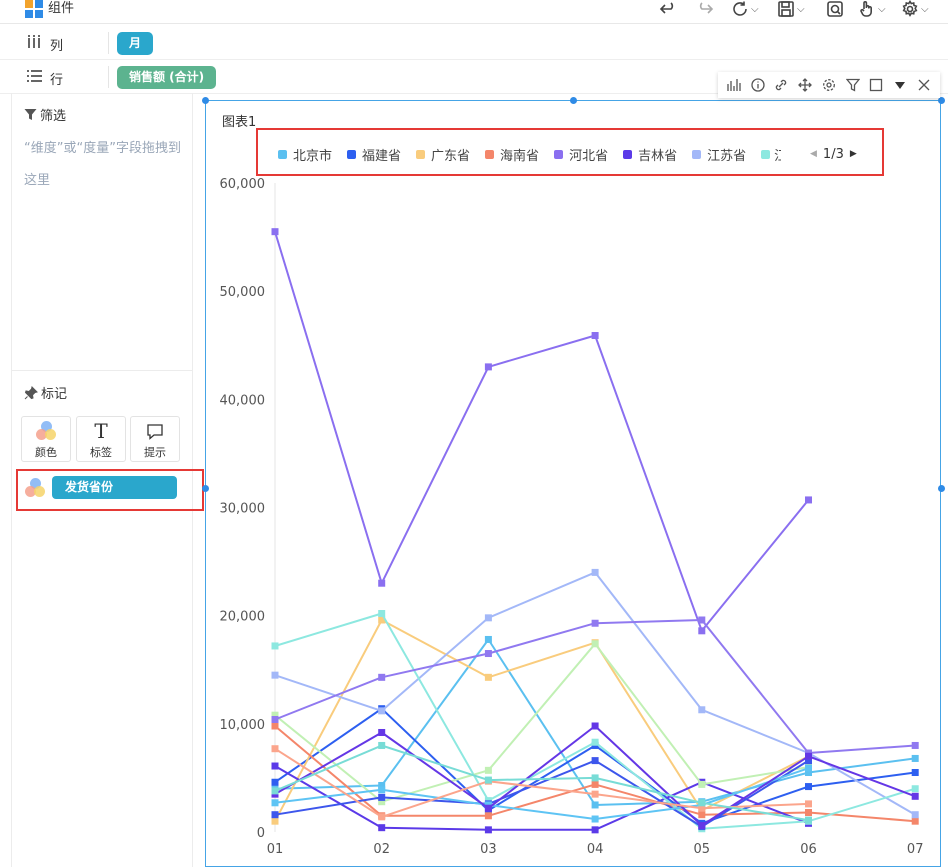  I want to click on y-tick-label: 20,000, so click(243, 617).